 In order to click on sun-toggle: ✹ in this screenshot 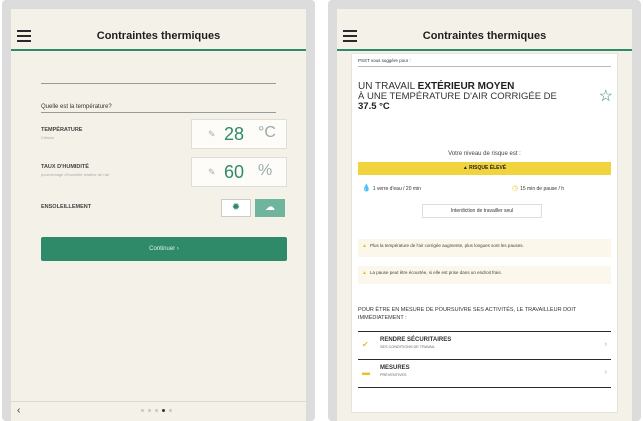, I will do `click(236, 208)`.